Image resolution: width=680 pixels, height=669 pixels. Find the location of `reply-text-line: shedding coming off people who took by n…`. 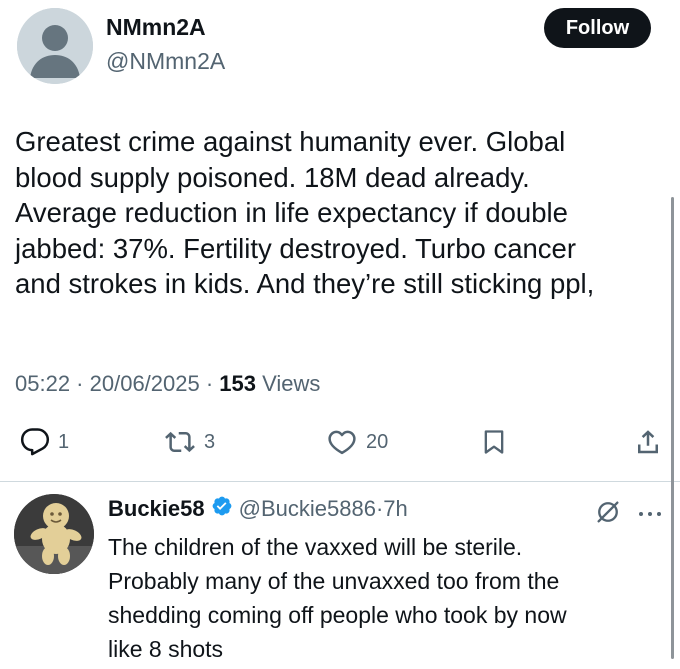

reply-text-line: shedding coming off people who took by n… is located at coordinates (337, 615).